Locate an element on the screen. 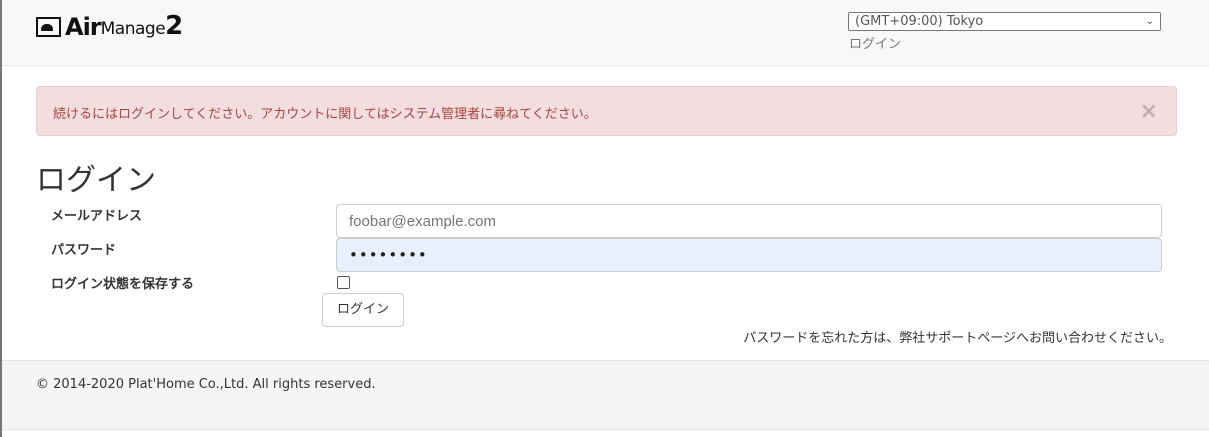 Image resolution: width=1209 pixels, height=437 pixels. email-field is located at coordinates (749, 221).